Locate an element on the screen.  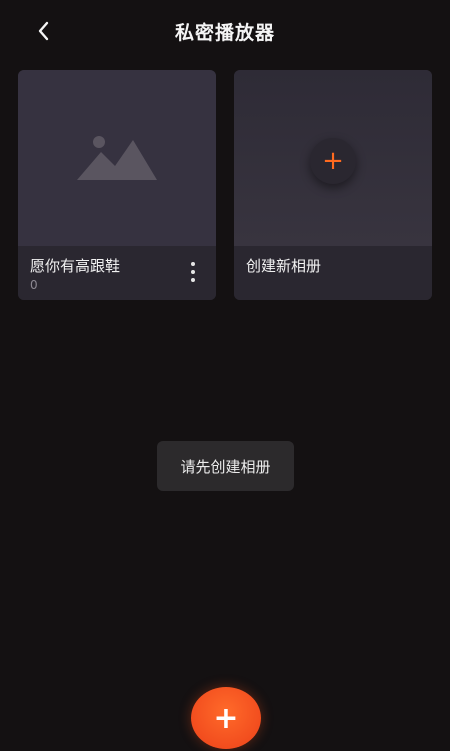
album-info: 愿你有高跟鞋 0 is located at coordinates (117, 273).